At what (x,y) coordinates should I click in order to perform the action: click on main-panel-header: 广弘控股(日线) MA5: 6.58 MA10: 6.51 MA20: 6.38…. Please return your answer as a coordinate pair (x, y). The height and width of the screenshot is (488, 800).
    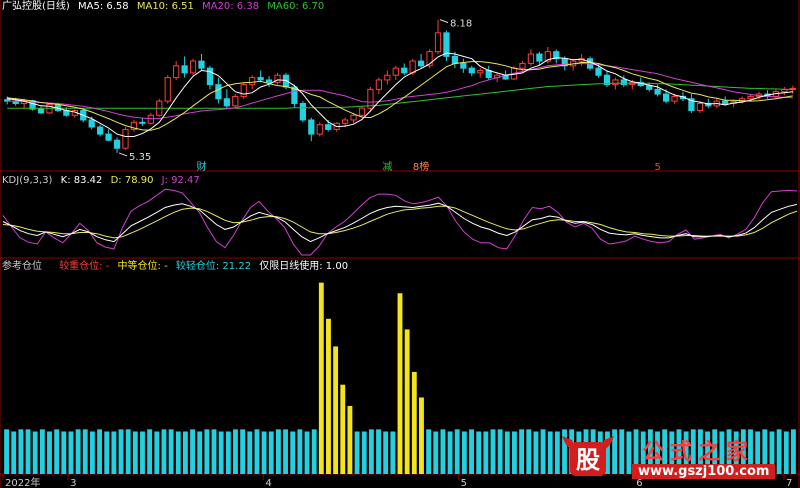
    Looking at the image, I should click on (165, 7).